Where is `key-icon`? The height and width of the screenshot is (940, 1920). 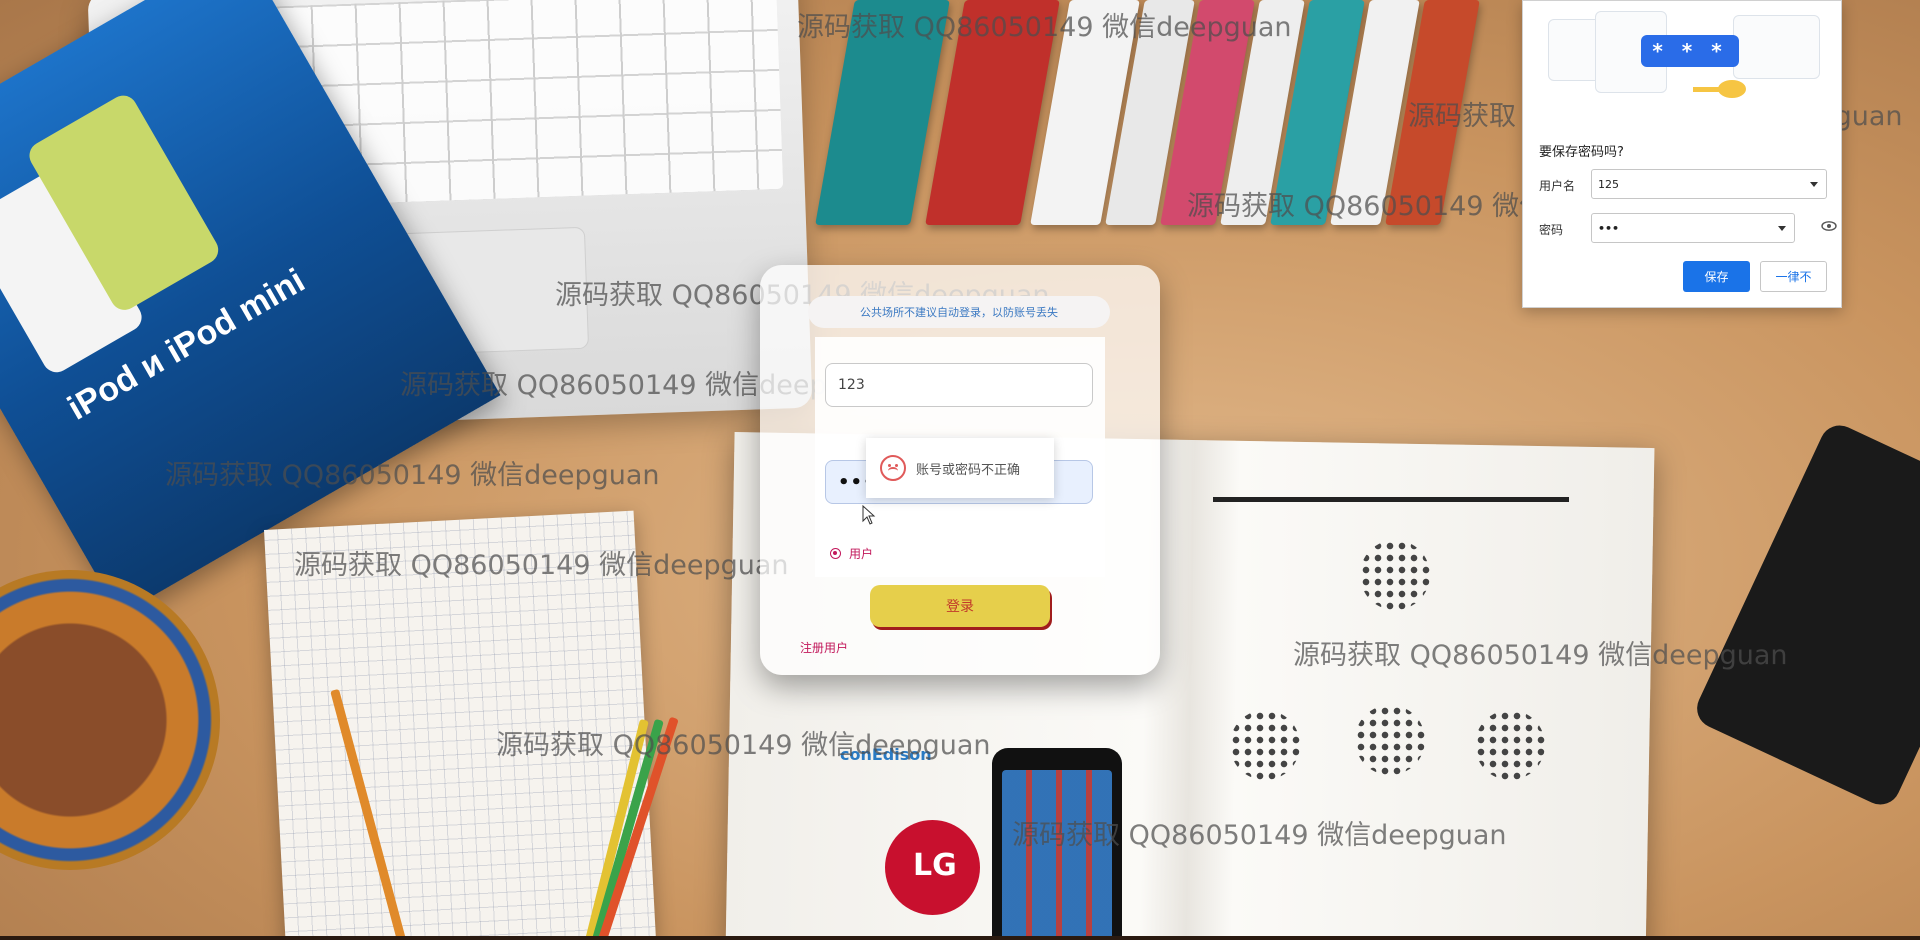
key-icon is located at coordinates (1732, 89).